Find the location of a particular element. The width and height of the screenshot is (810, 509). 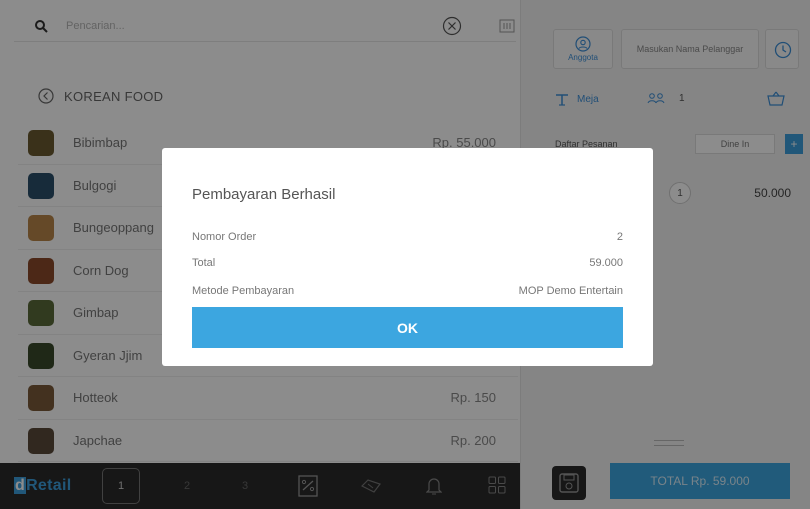

payment-method-value: MOP Demo Entertain is located at coordinates (570, 291).